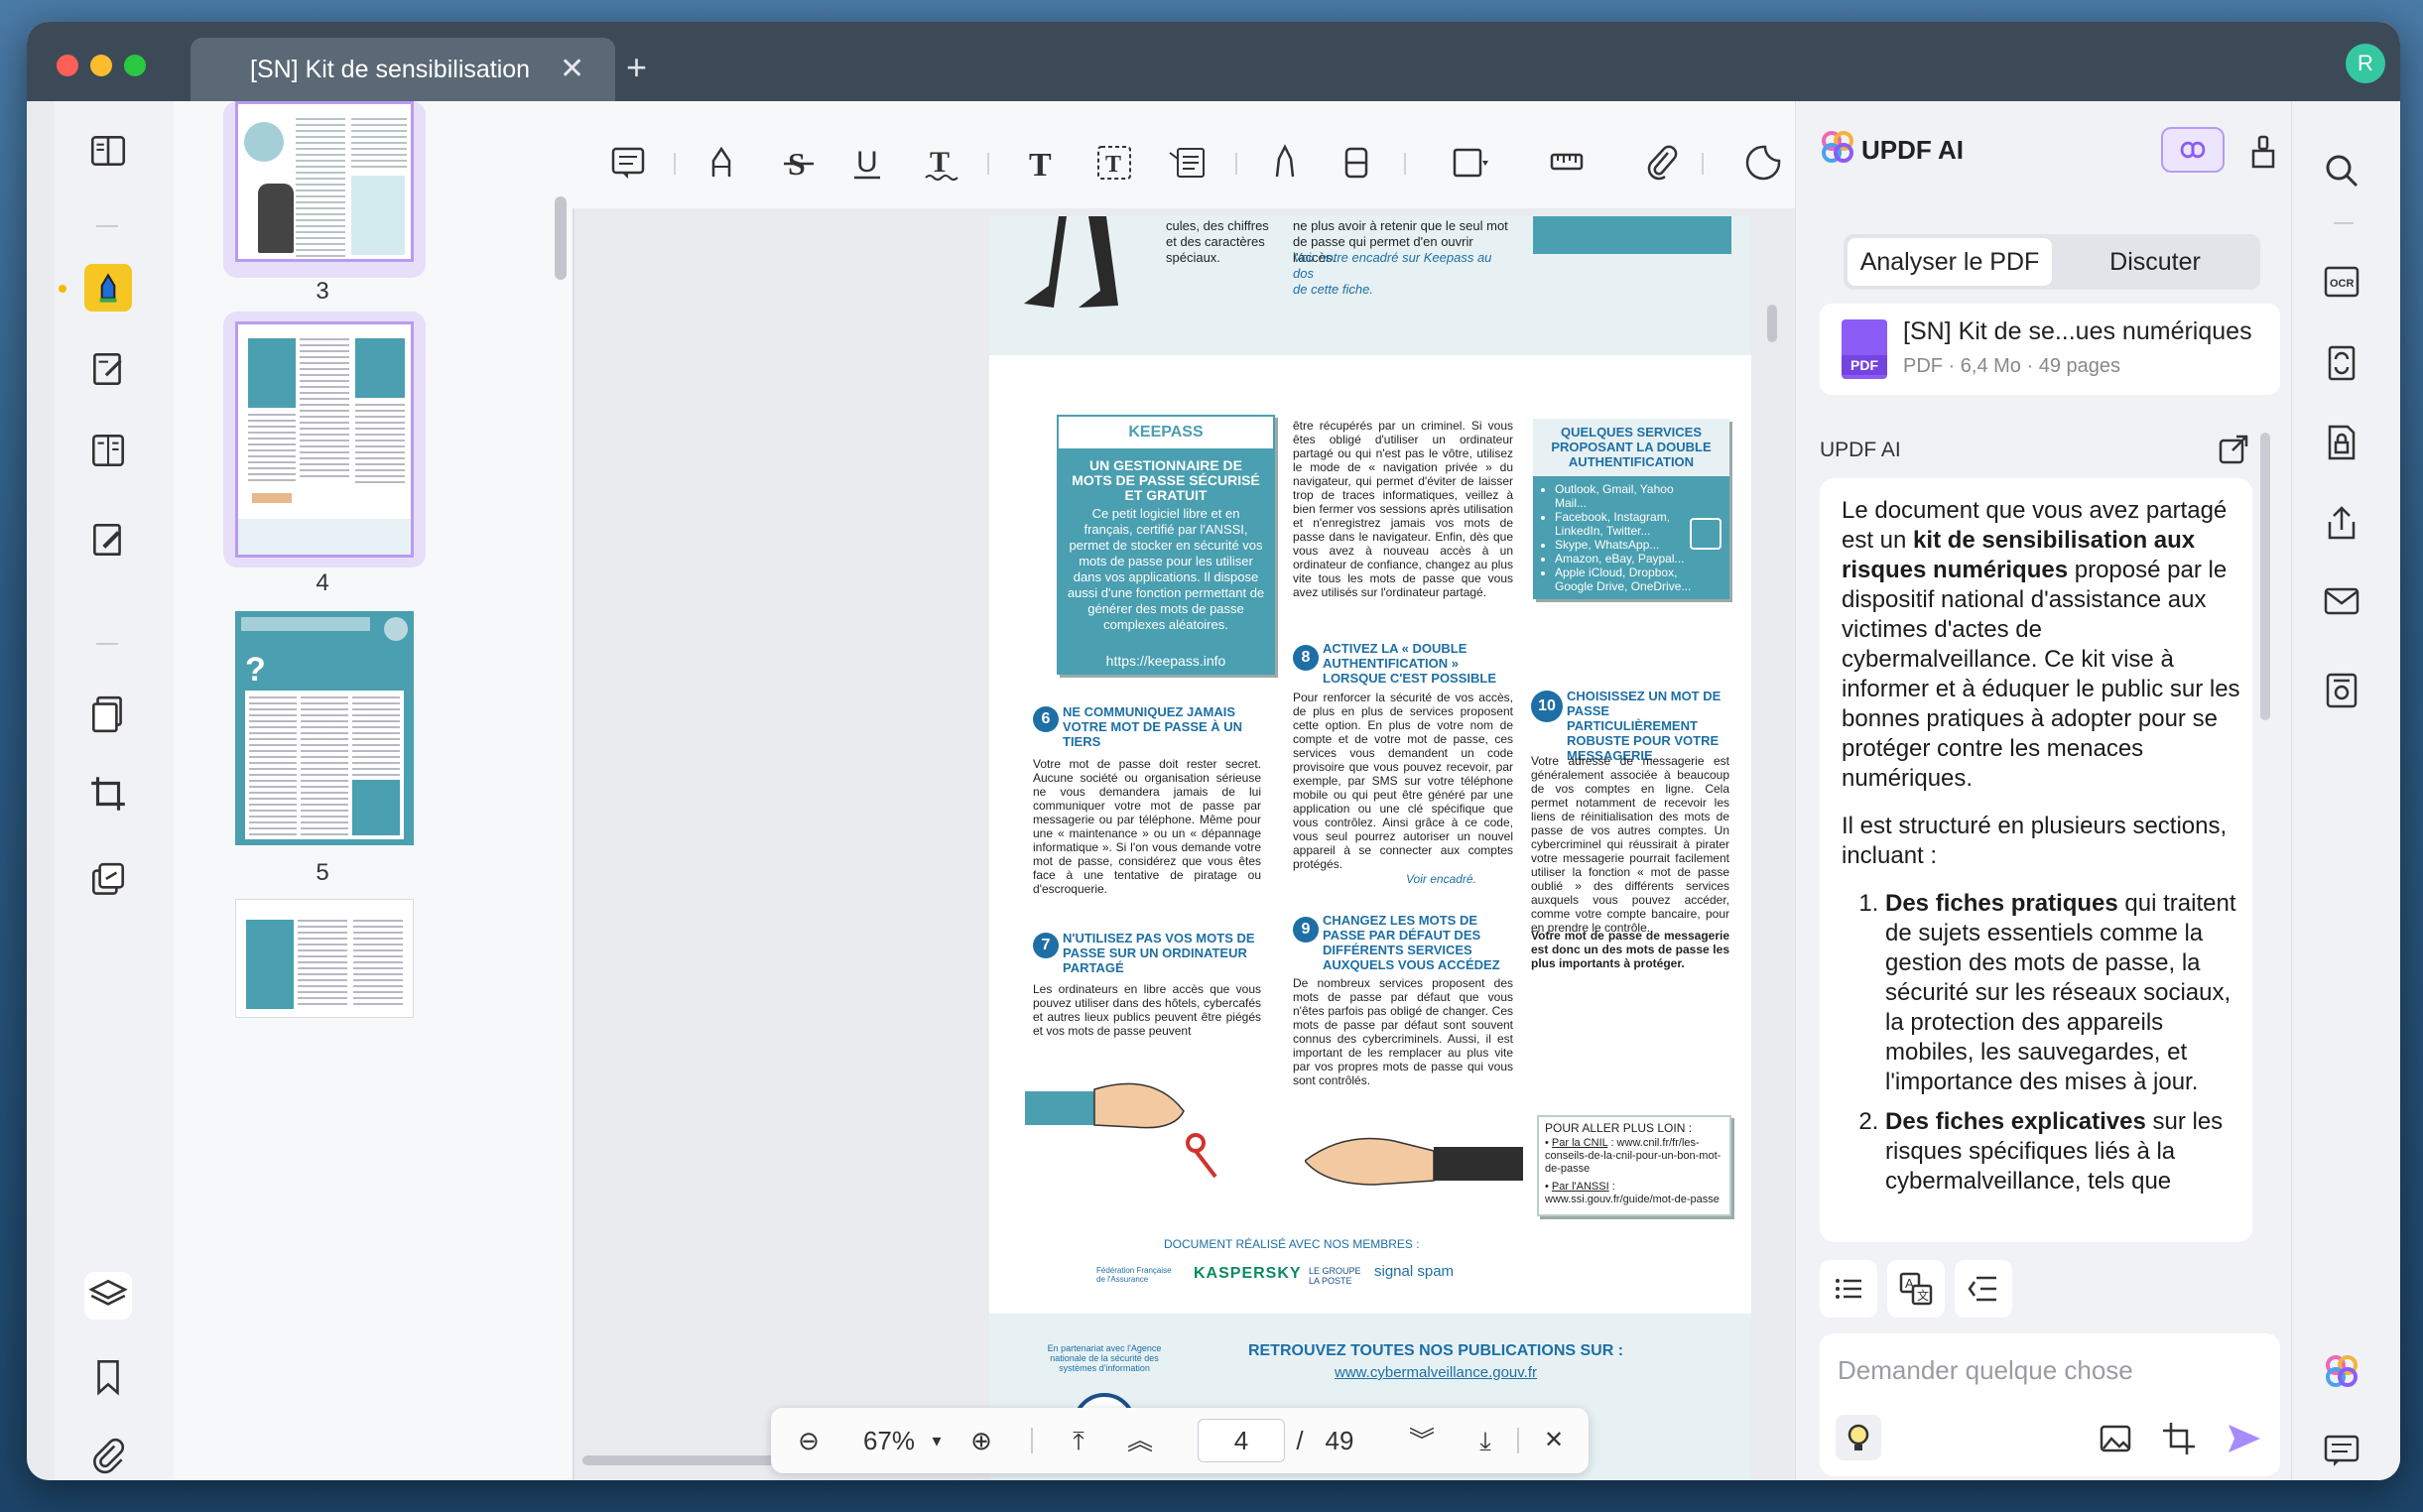 The height and width of the screenshot is (1512, 2423). Describe the element at coordinates (809, 1440) in the screenshot. I see `zoom-out-icon: ⊖` at that location.